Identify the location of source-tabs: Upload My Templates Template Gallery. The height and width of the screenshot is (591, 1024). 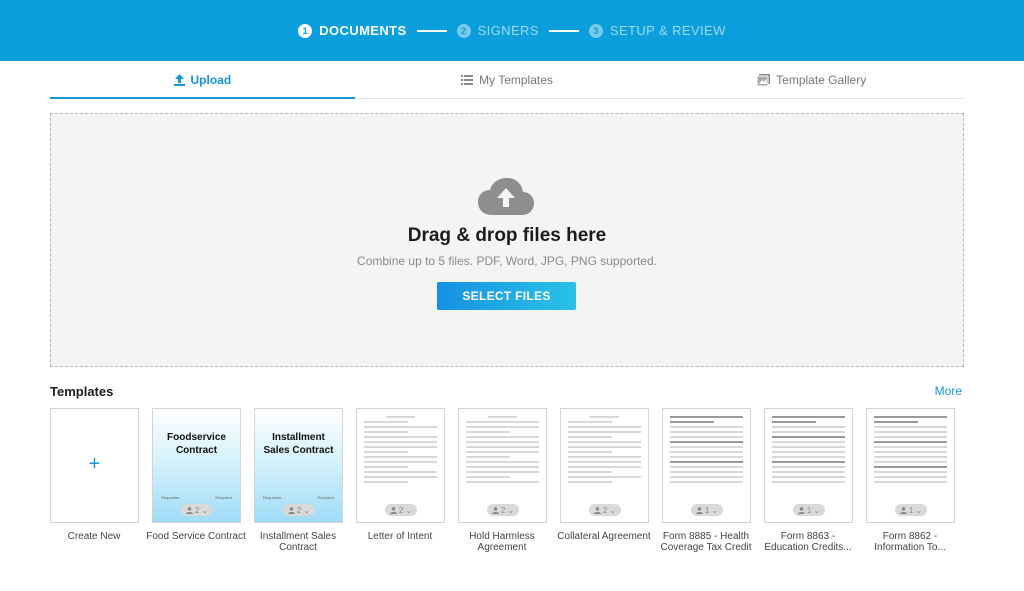
(507, 80).